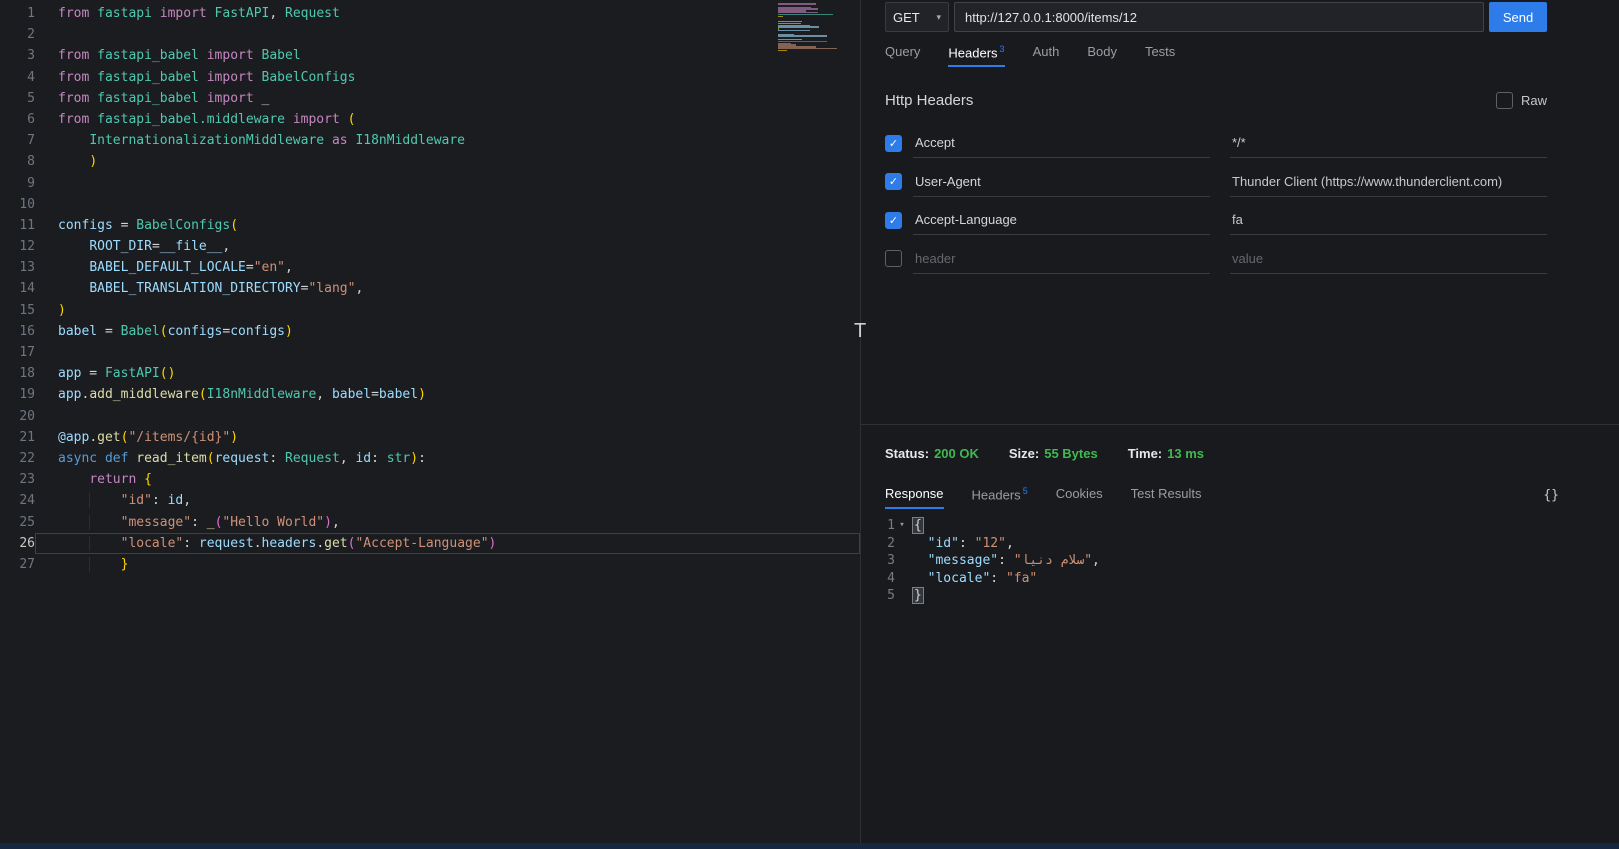  I want to click on code-line: 9, so click(430, 183).